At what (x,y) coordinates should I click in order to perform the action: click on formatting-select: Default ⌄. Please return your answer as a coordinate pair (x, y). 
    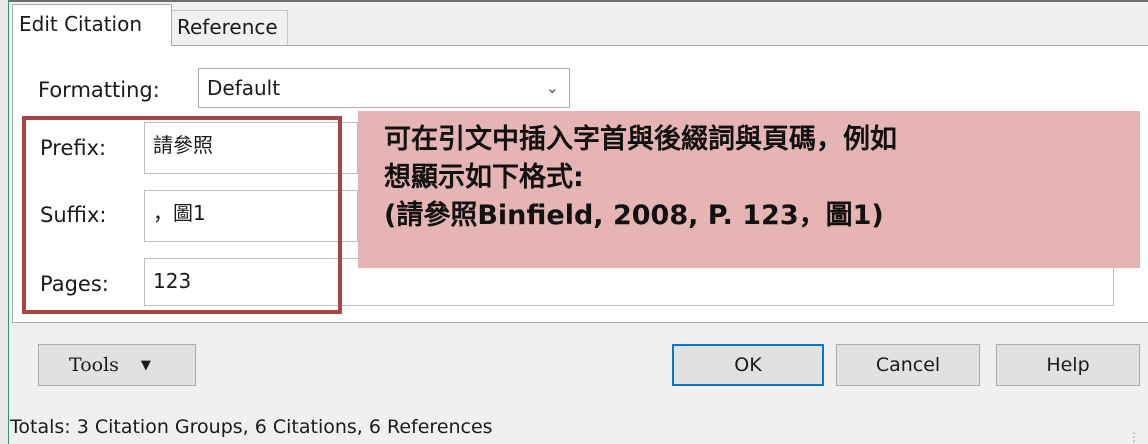
    Looking at the image, I should click on (384, 88).